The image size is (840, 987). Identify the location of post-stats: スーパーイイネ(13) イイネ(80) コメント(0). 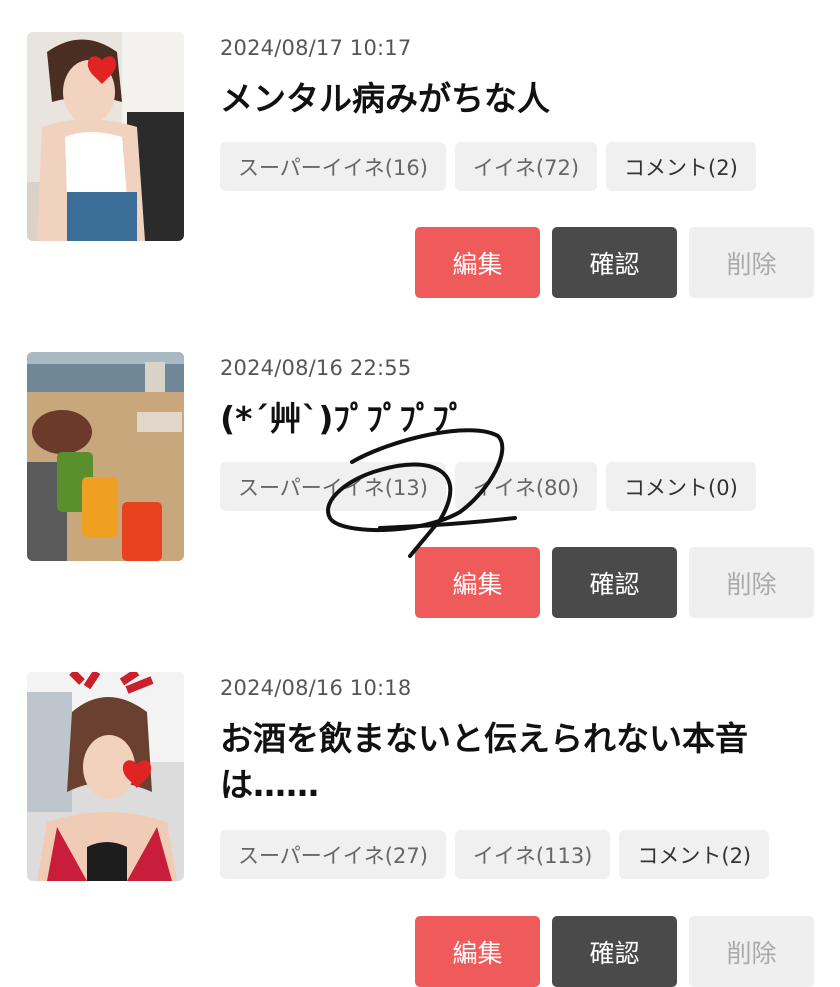
(488, 486).